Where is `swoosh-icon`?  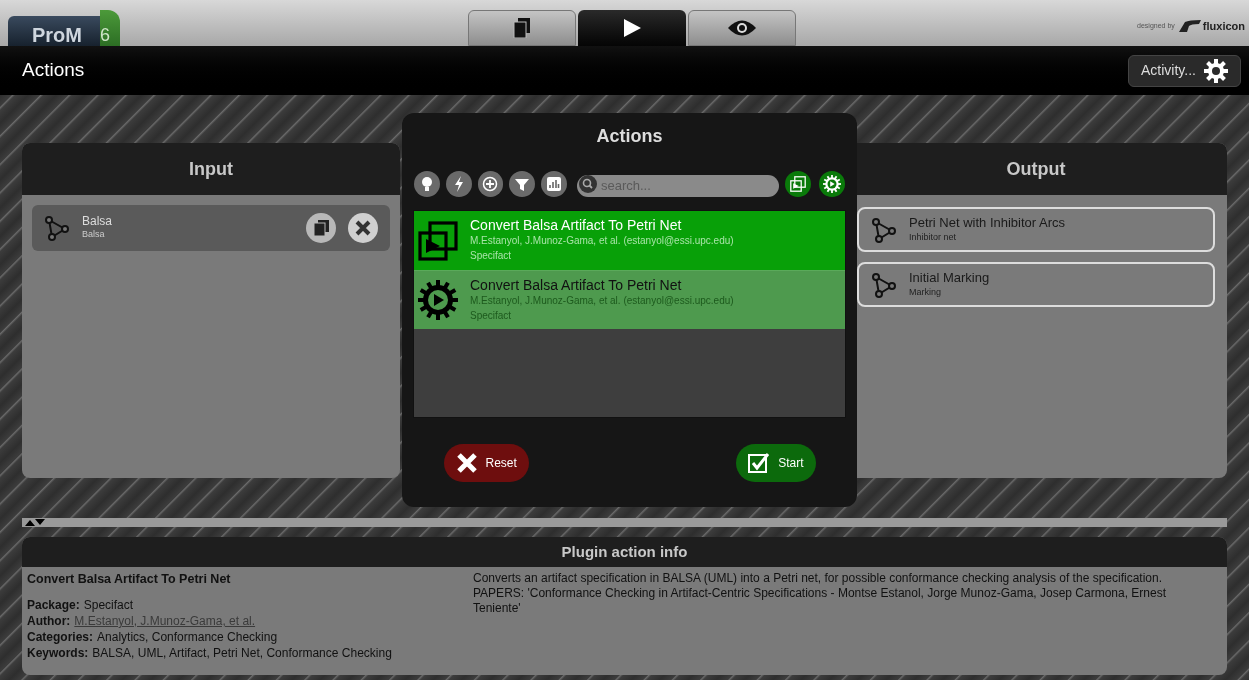 swoosh-icon is located at coordinates (1189, 26).